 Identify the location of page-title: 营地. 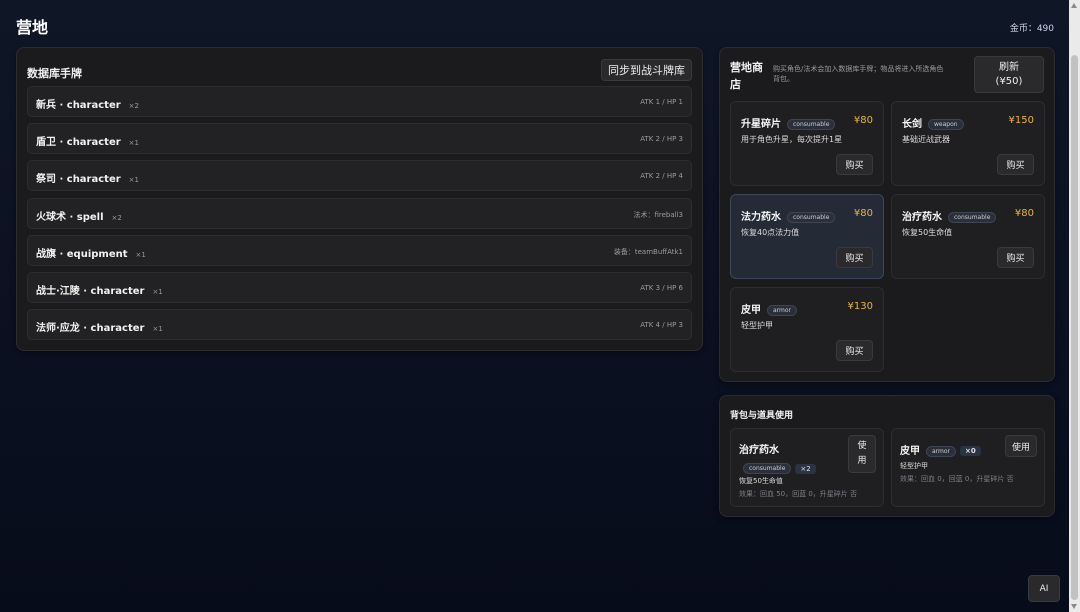
(32, 27).